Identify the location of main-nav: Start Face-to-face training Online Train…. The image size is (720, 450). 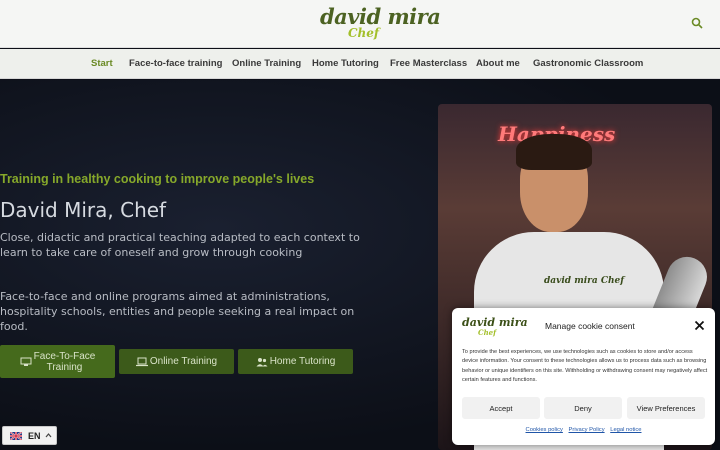
(360, 64).